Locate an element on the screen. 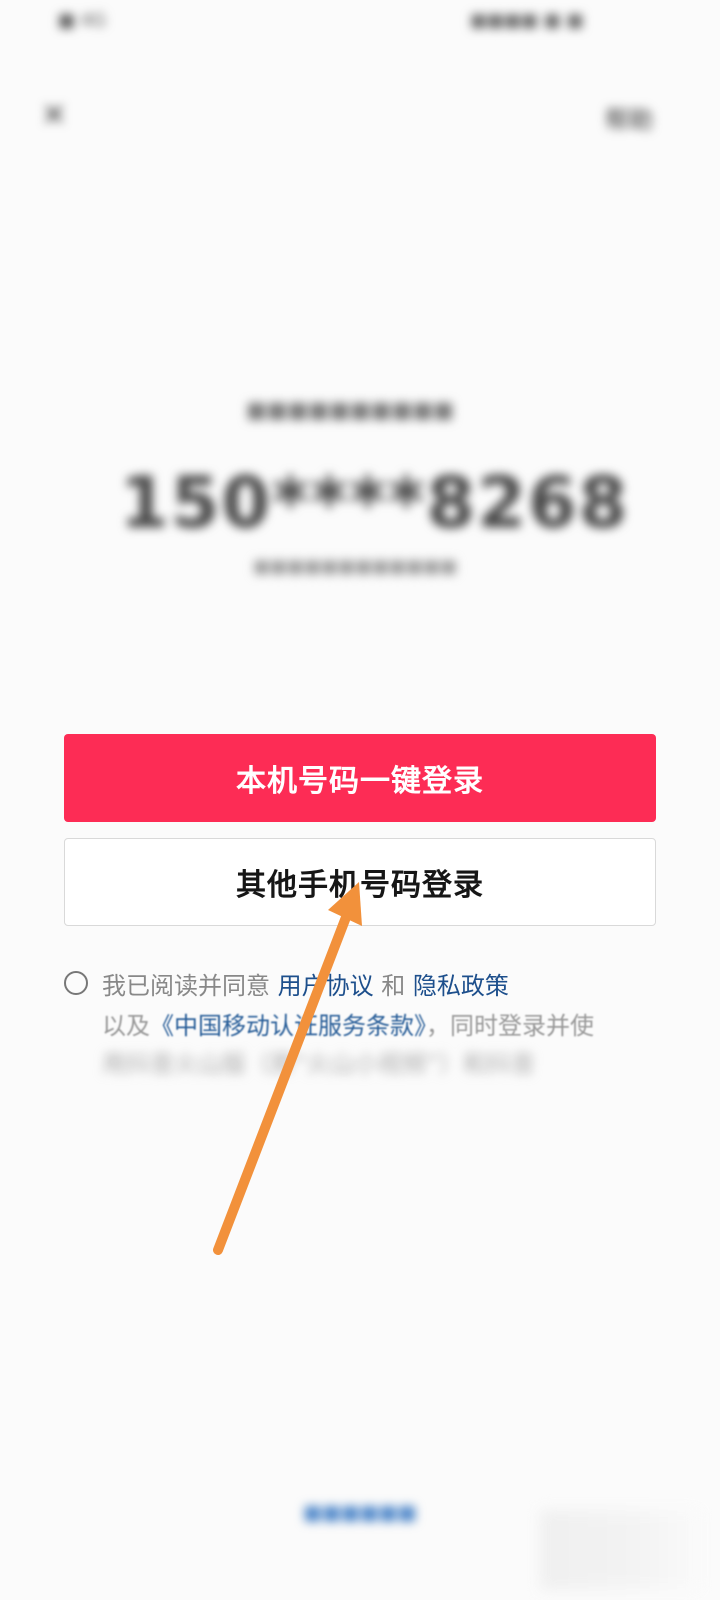  agreement-line2-prefix: 以及 is located at coordinates (126, 1026).